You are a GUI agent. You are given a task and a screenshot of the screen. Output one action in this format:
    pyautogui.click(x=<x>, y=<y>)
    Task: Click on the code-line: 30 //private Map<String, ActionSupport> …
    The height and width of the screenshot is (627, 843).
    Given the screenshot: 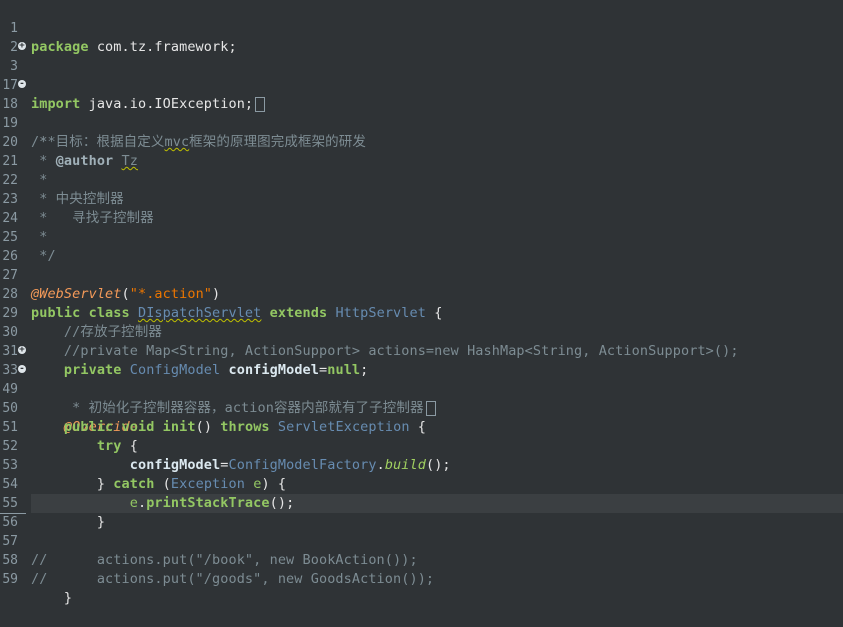 What is the action you would take?
    pyautogui.click(x=421, y=331)
    